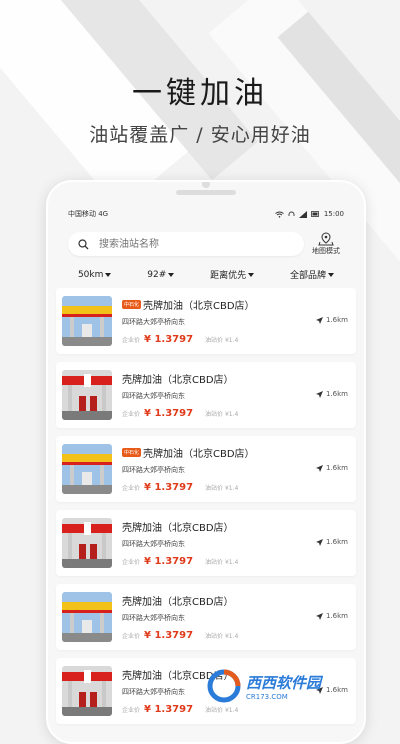 The image size is (400, 744). I want to click on hero-title: 一键加油, so click(200, 93).